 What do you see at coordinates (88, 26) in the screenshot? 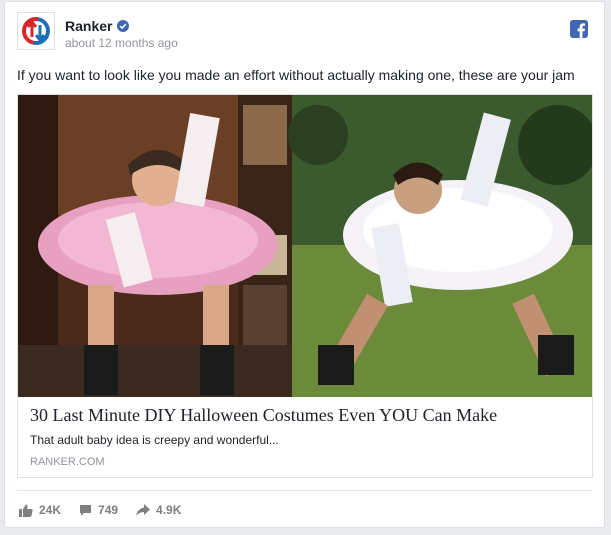
I see `page-name: Ranker` at bounding box center [88, 26].